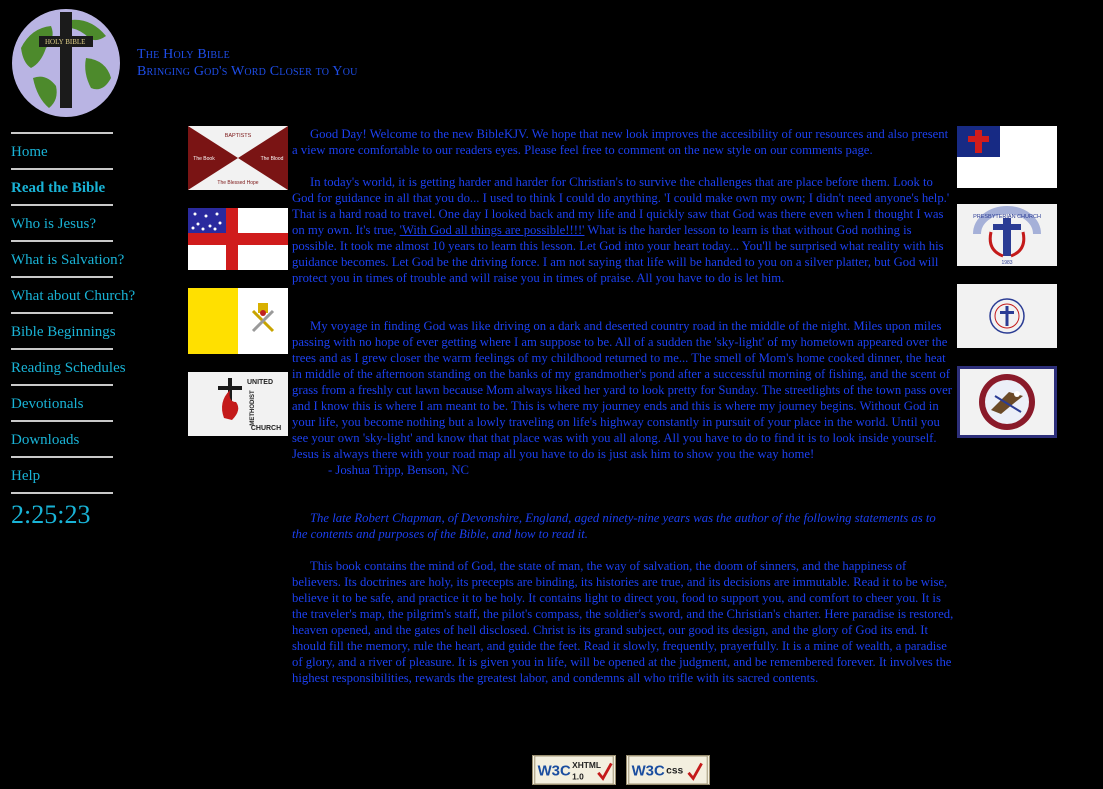 This screenshot has width=1103, height=789. What do you see at coordinates (66, 151) in the screenshot?
I see `nav-home: Home` at bounding box center [66, 151].